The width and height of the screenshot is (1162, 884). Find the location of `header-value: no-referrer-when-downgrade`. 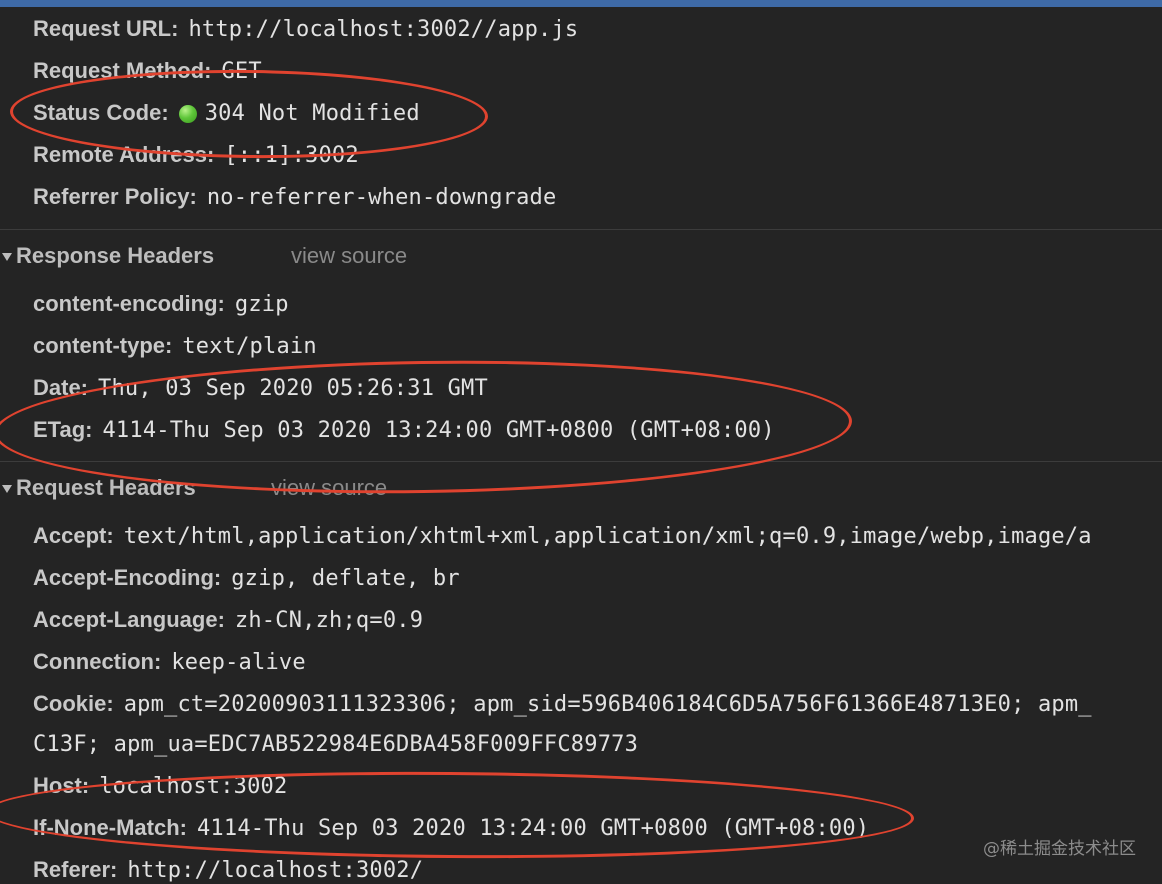

header-value: no-referrer-when-downgrade is located at coordinates (381, 197).